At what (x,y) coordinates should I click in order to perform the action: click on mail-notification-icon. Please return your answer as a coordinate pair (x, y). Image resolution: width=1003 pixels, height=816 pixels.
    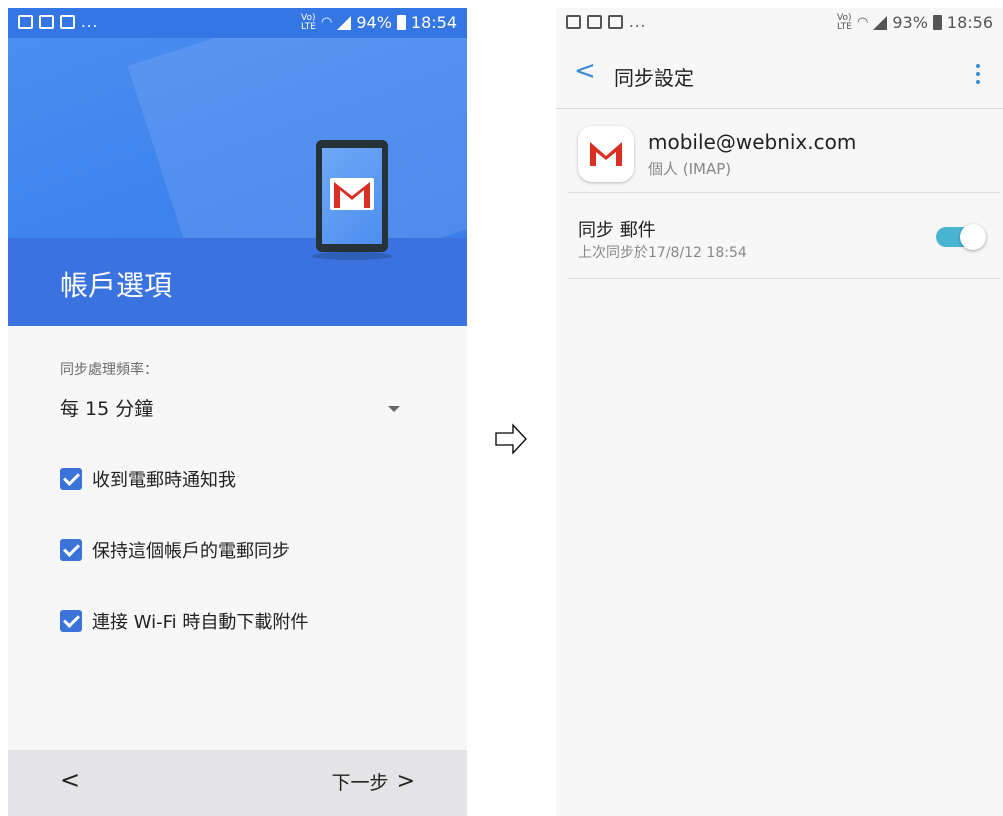
    Looking at the image, I should click on (594, 22).